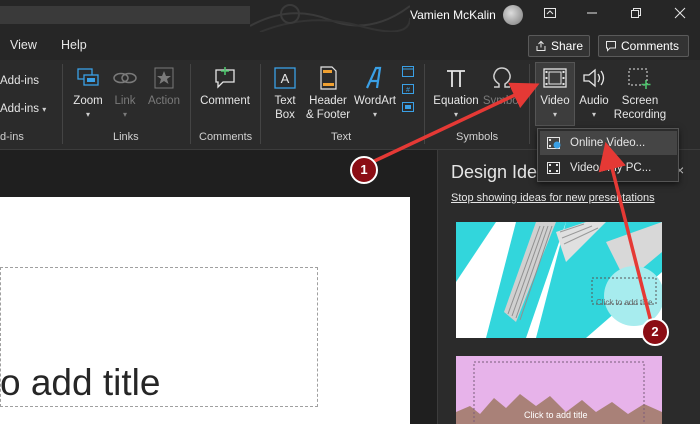 This screenshot has width=700, height=424. What do you see at coordinates (456, 94) in the screenshot?
I see `equation-button: Equation ▾` at bounding box center [456, 94].